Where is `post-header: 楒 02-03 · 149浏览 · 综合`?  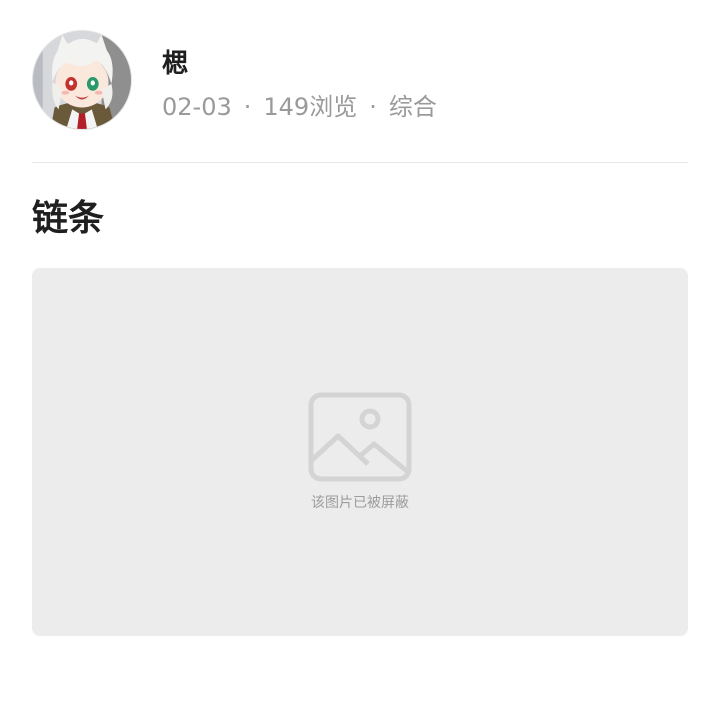
post-header: 楒 02-03 · 149浏览 · 综合 is located at coordinates (360, 80).